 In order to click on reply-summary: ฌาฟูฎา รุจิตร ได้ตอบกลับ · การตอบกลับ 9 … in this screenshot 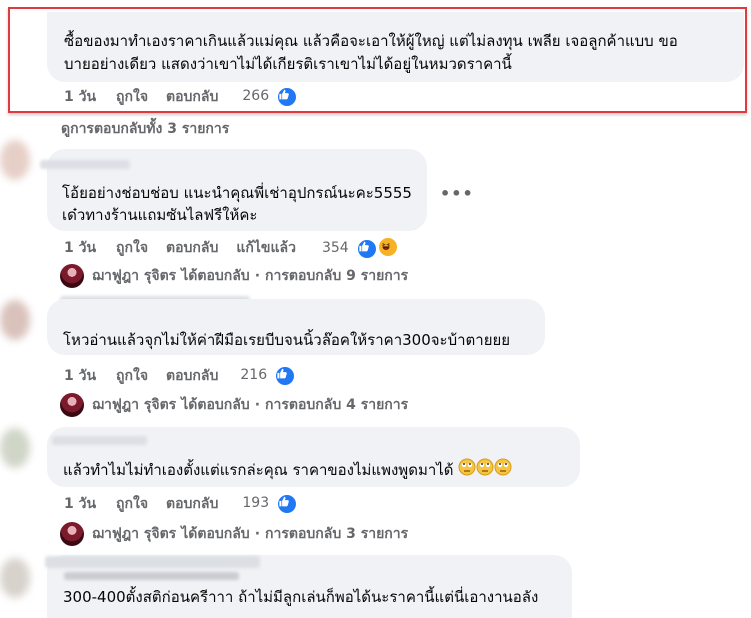, I will do `click(234, 276)`.